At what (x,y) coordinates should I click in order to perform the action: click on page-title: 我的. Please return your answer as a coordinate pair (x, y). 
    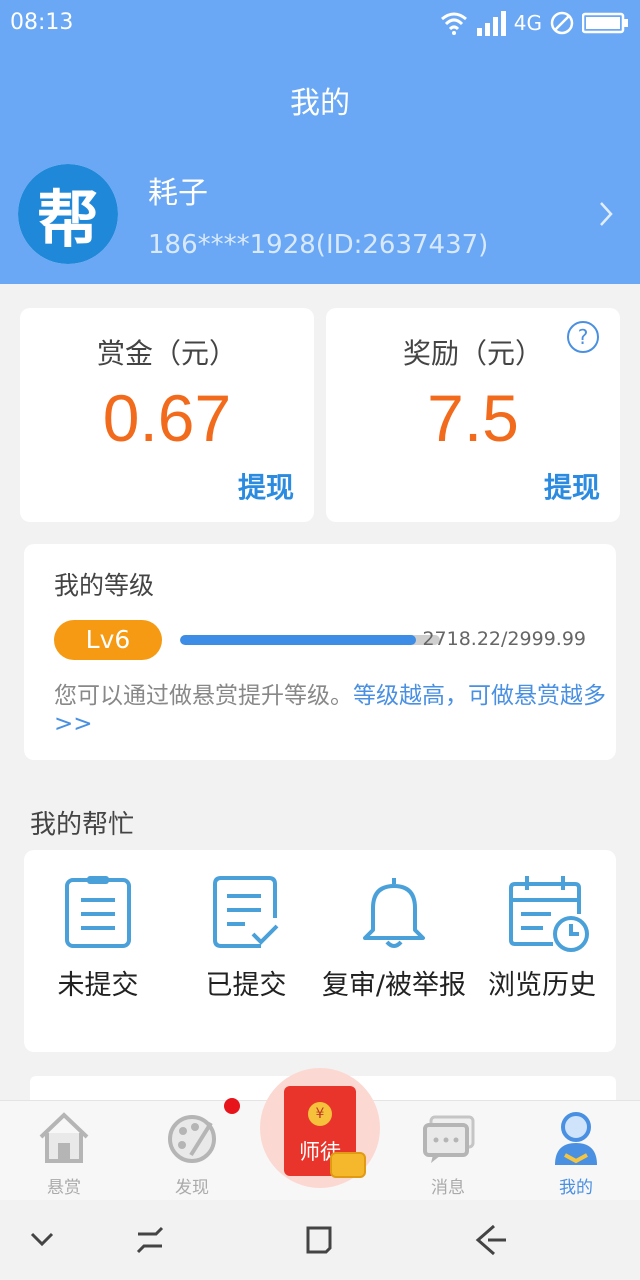
    Looking at the image, I should click on (320, 103).